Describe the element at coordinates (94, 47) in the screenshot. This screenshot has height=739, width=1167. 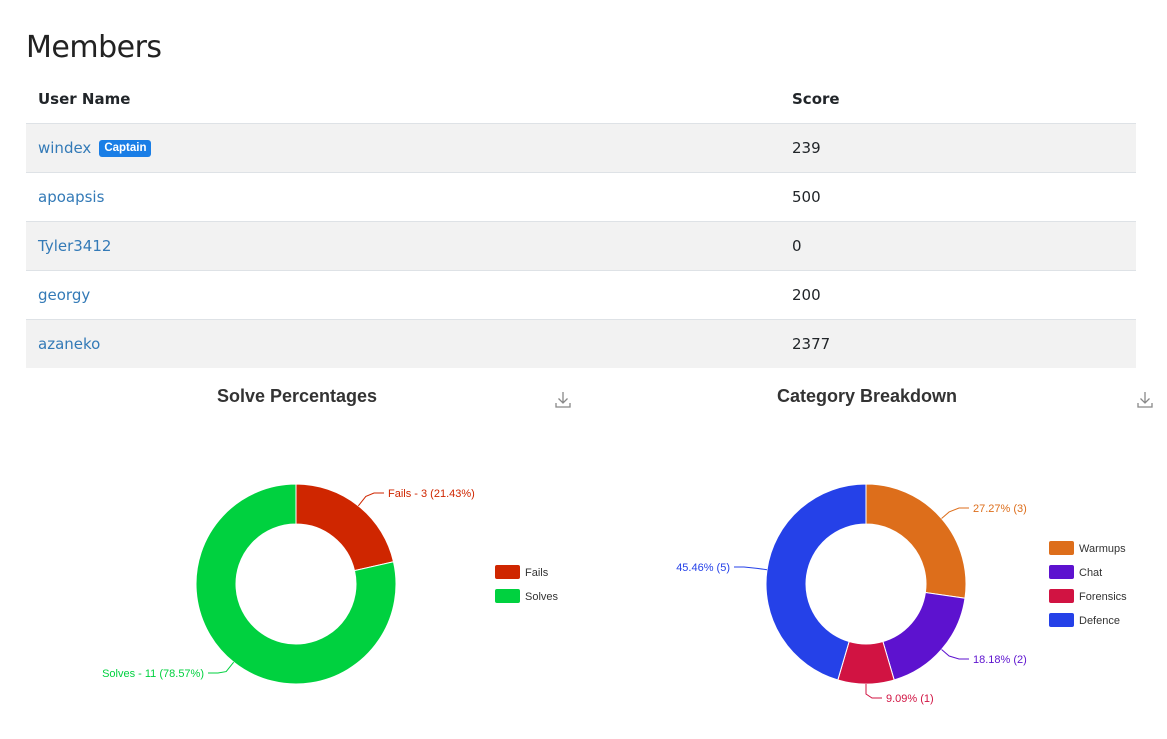
I see `page-title: Members` at that location.